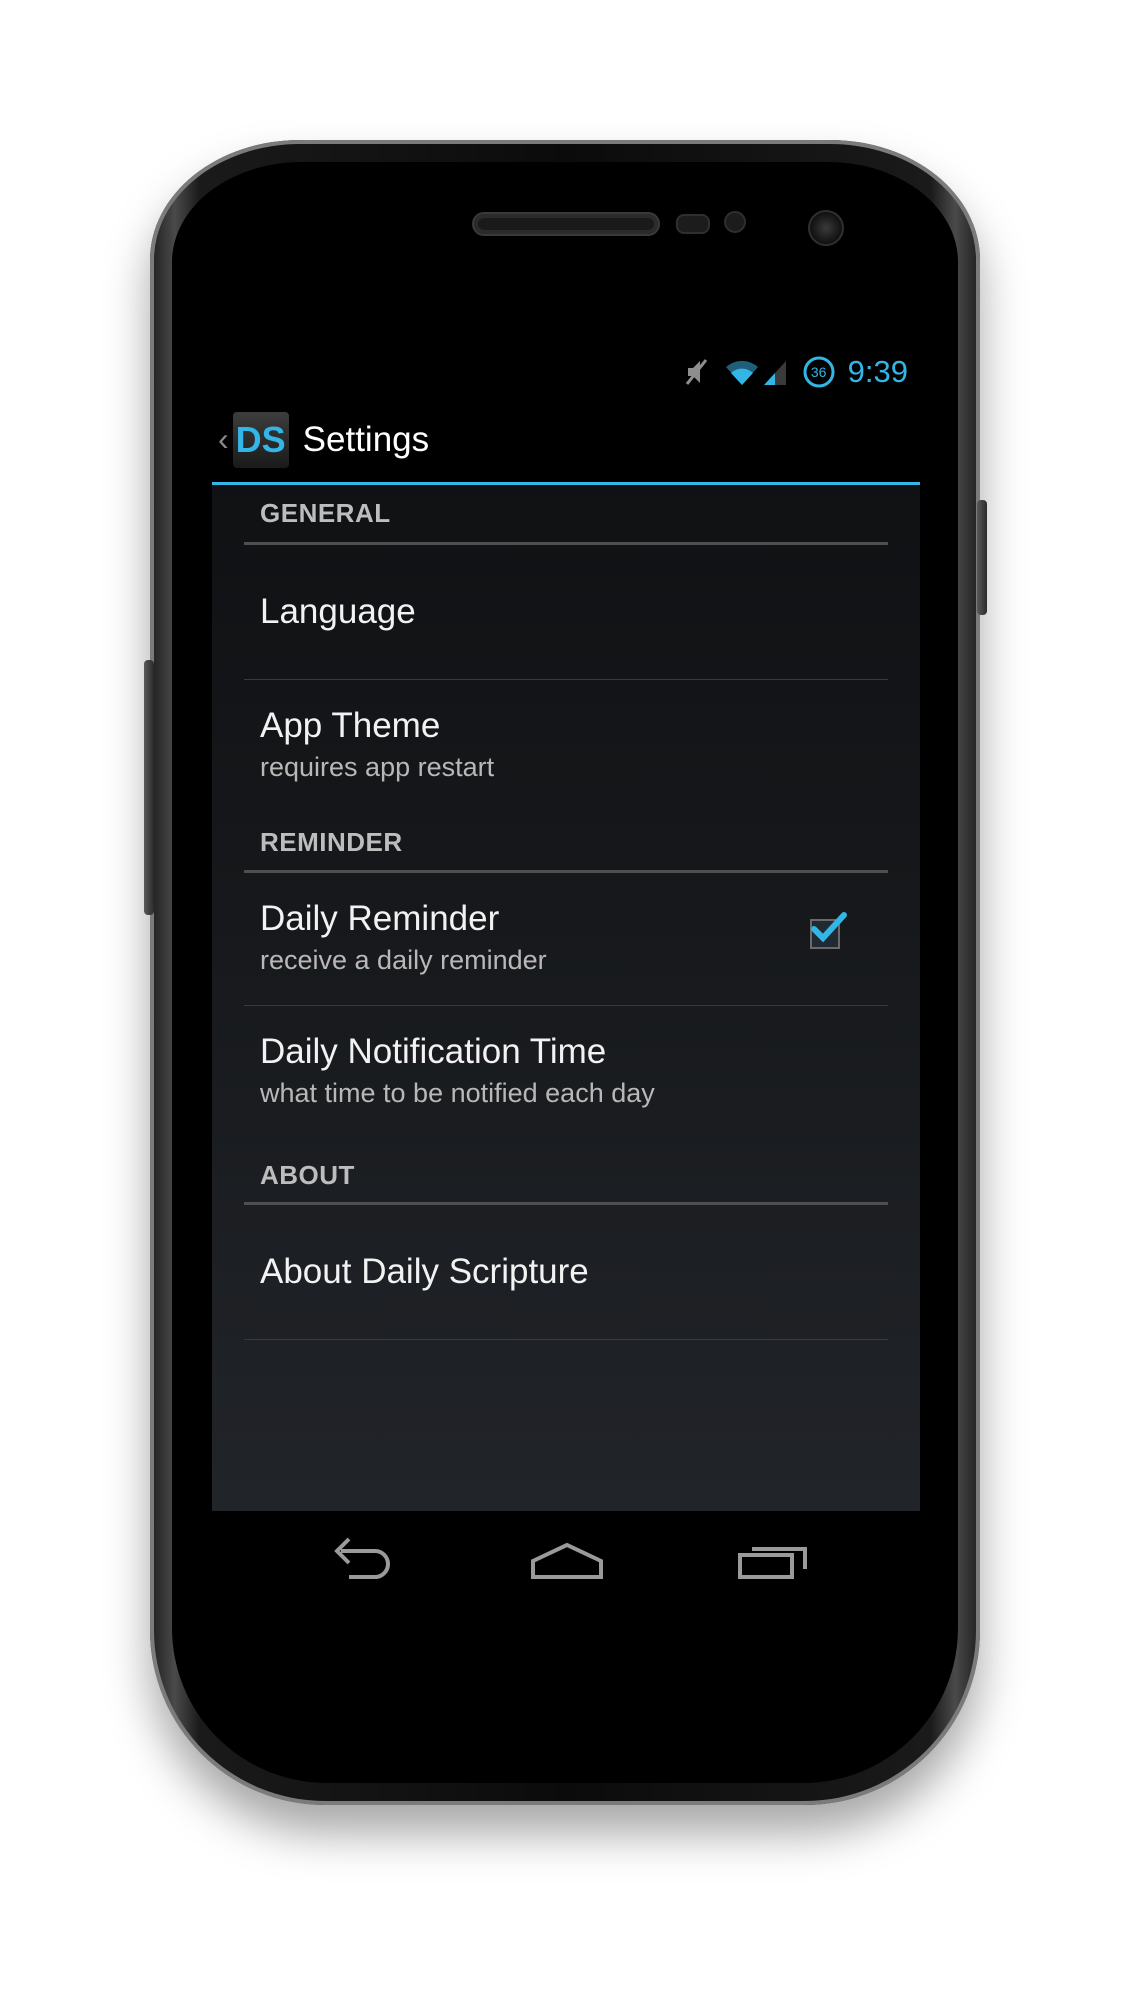 This screenshot has width=1148, height=1994. I want to click on pref-daily-reminder: Daily Reminder receive a daily reminder, so click(566, 939).